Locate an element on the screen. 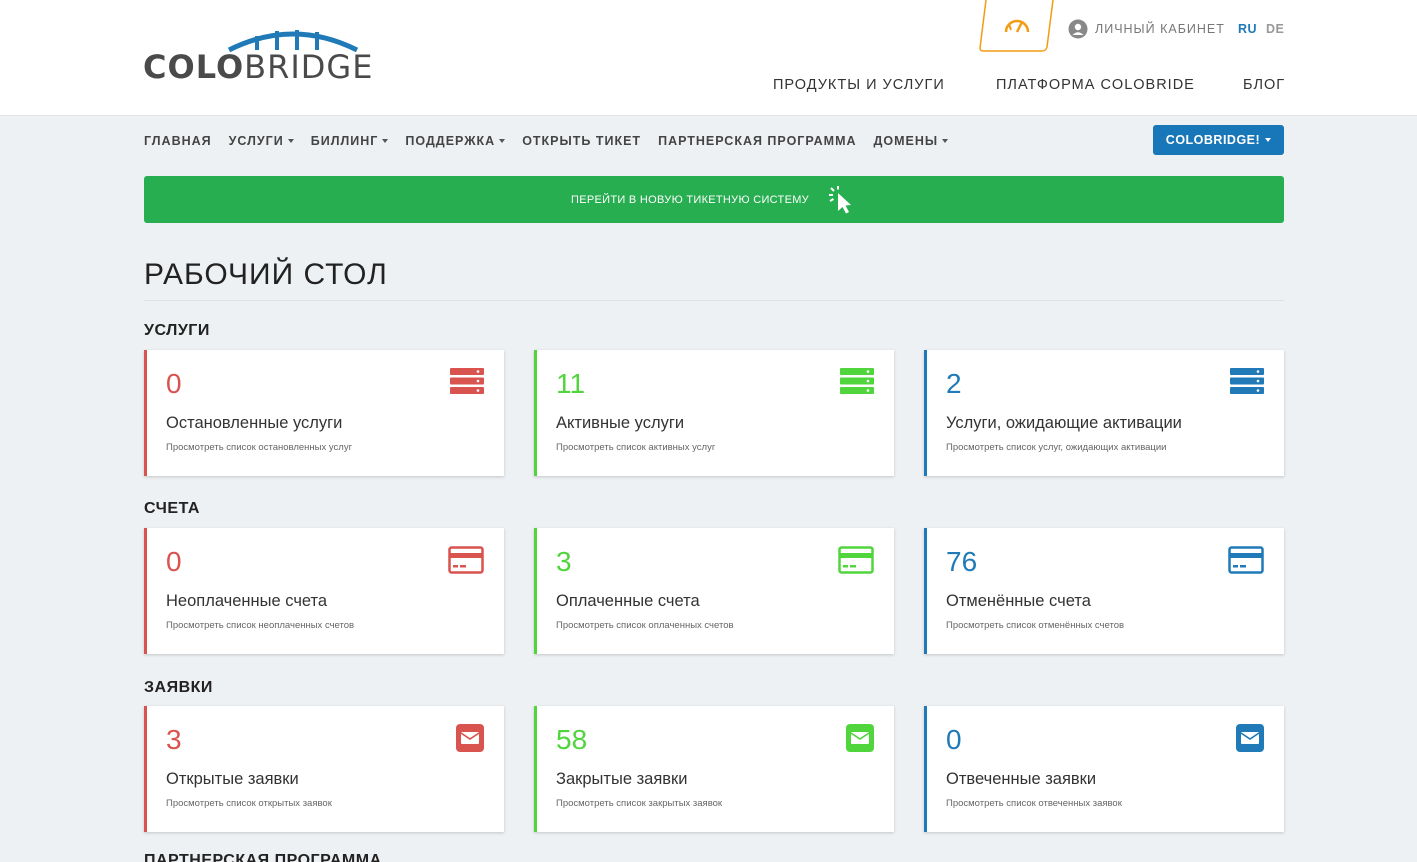 This screenshot has height=862, width=1417. section-title-services: УСЛУГИ is located at coordinates (177, 330).